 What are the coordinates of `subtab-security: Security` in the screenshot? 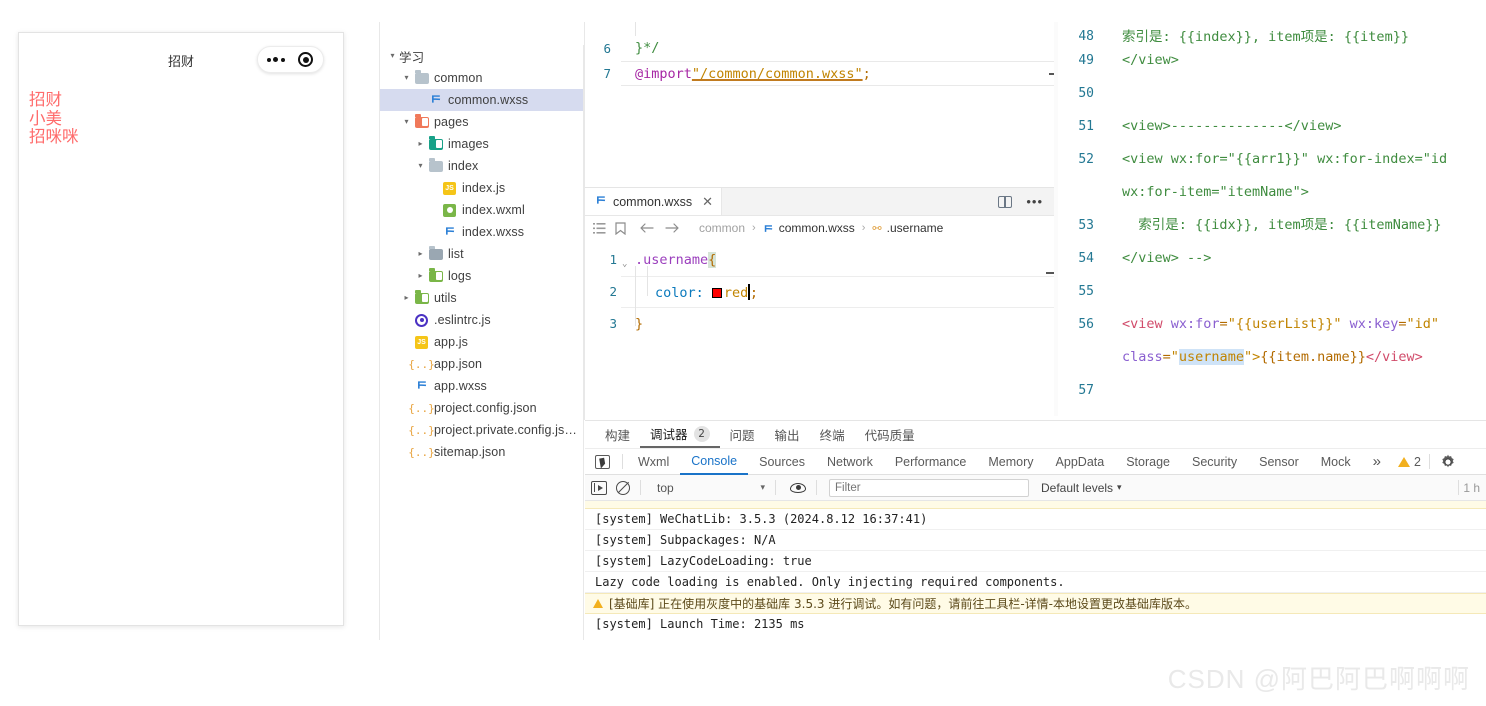 It's located at (1214, 461).